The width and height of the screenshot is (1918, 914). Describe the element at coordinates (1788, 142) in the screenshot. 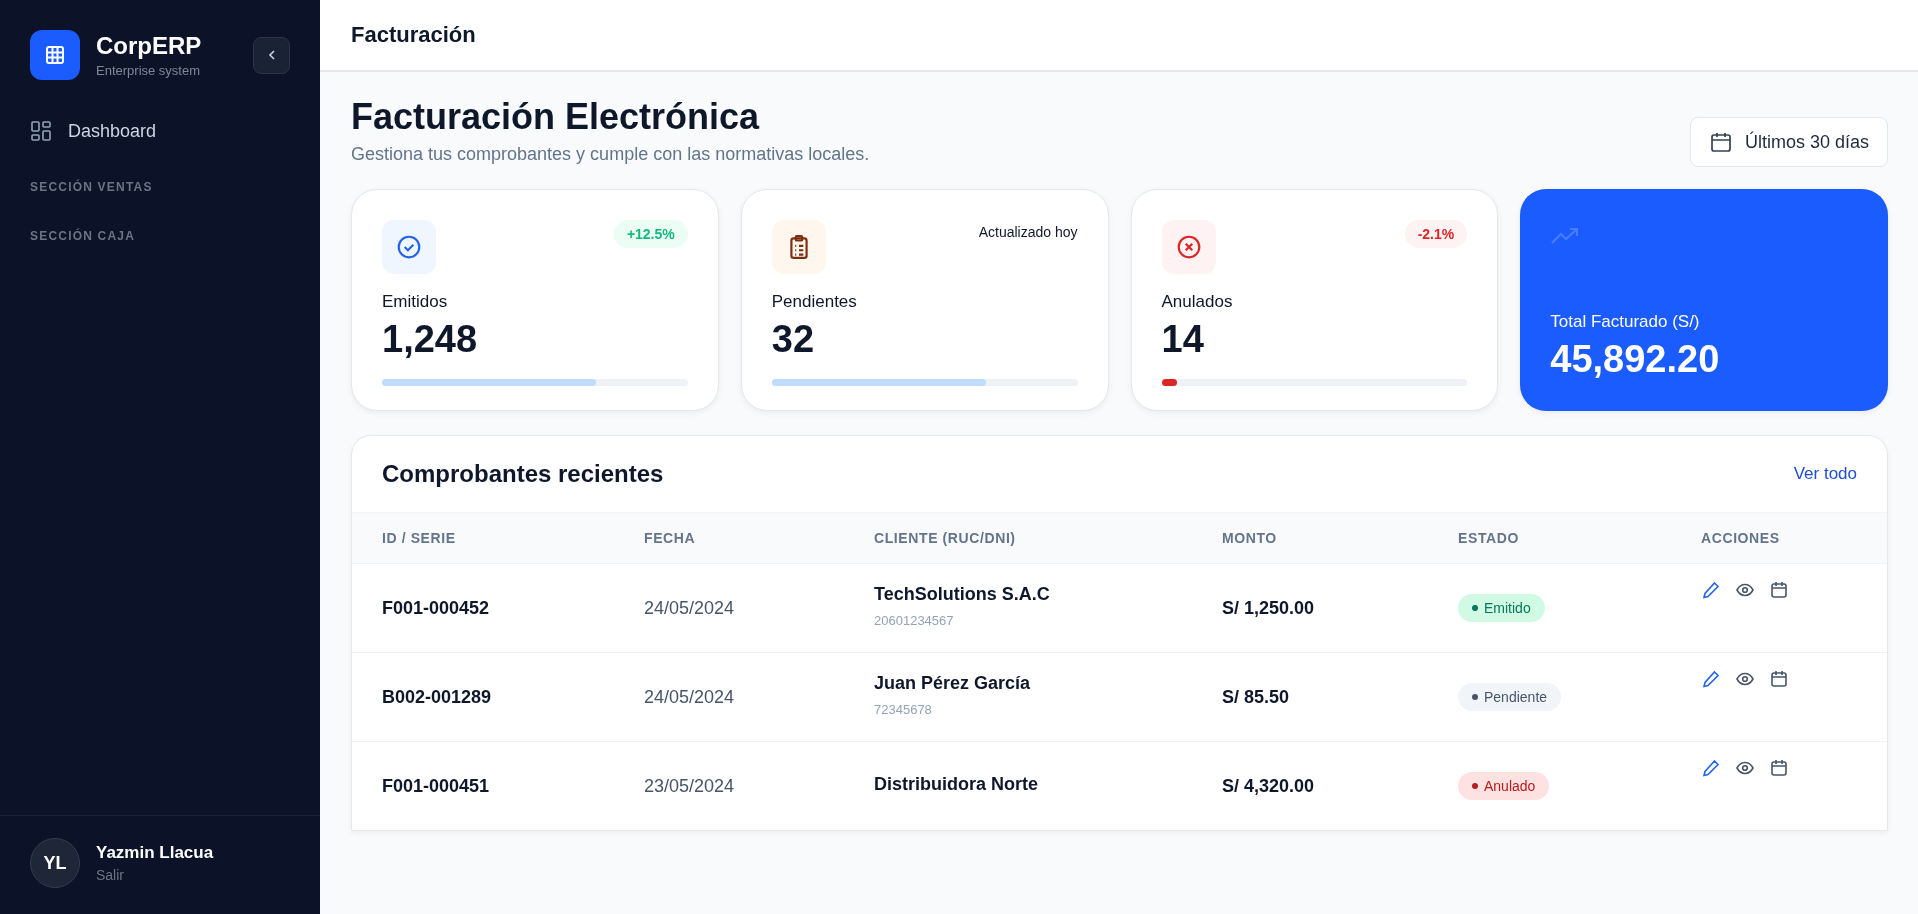

I see `date-range-button: Últimos 30 días` at that location.